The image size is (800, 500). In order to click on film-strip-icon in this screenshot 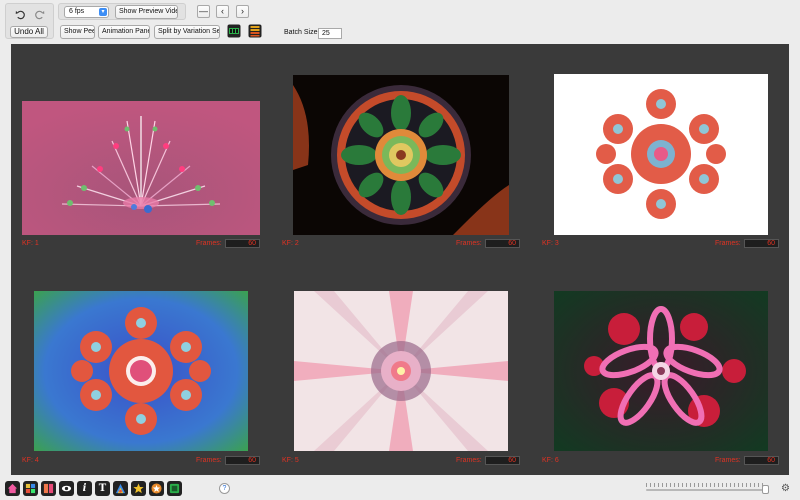, I will do `click(234, 31)`.